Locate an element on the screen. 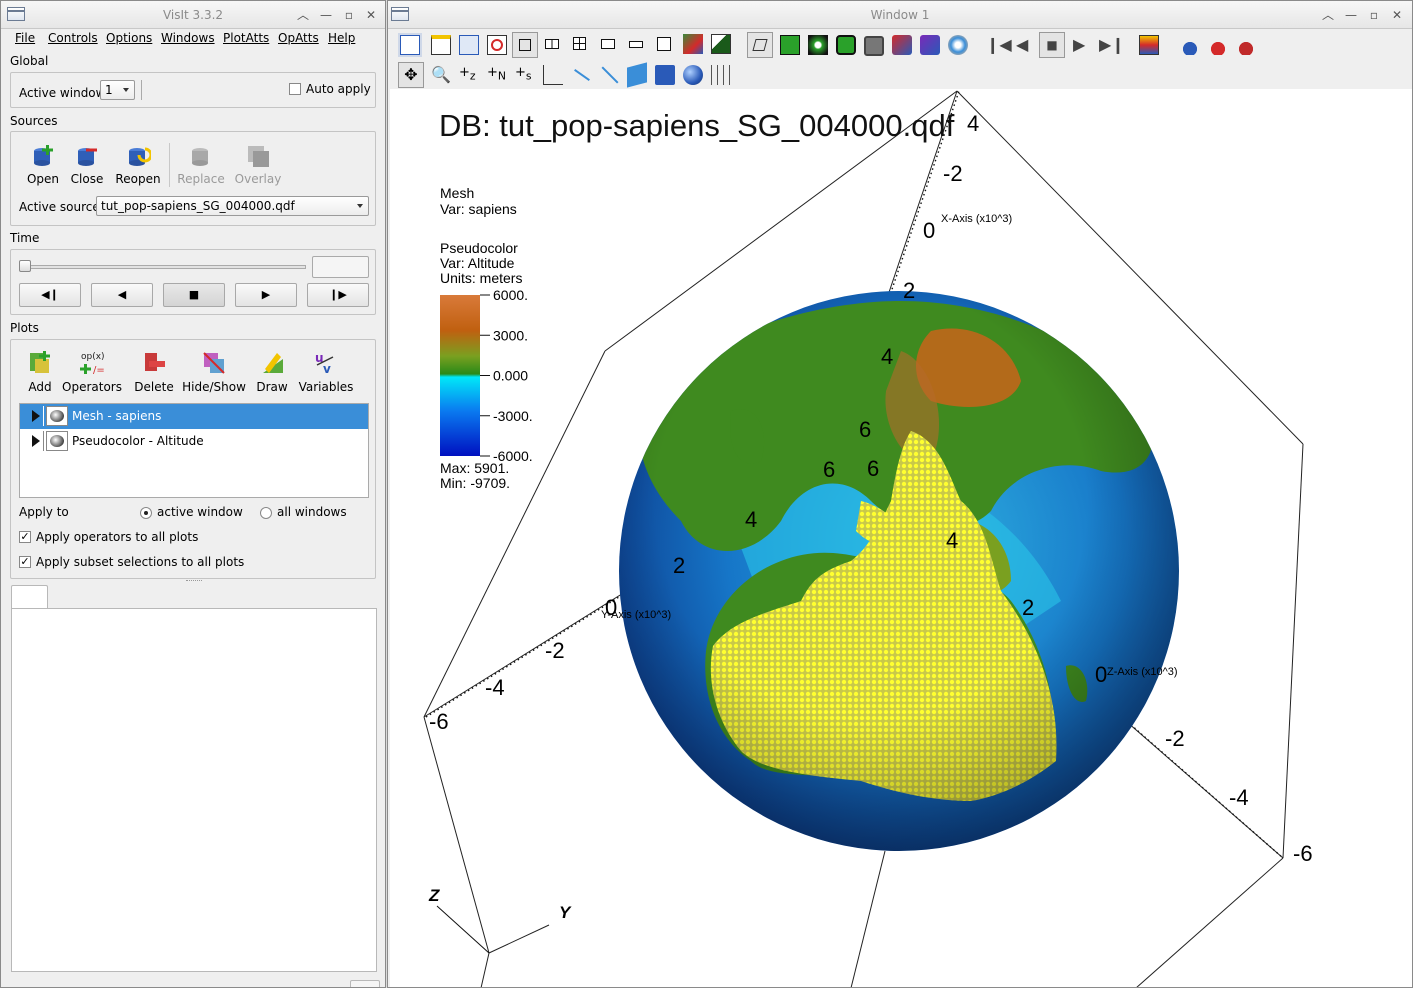 The height and width of the screenshot is (988, 1413). notepad-tab is located at coordinates (29, 597).